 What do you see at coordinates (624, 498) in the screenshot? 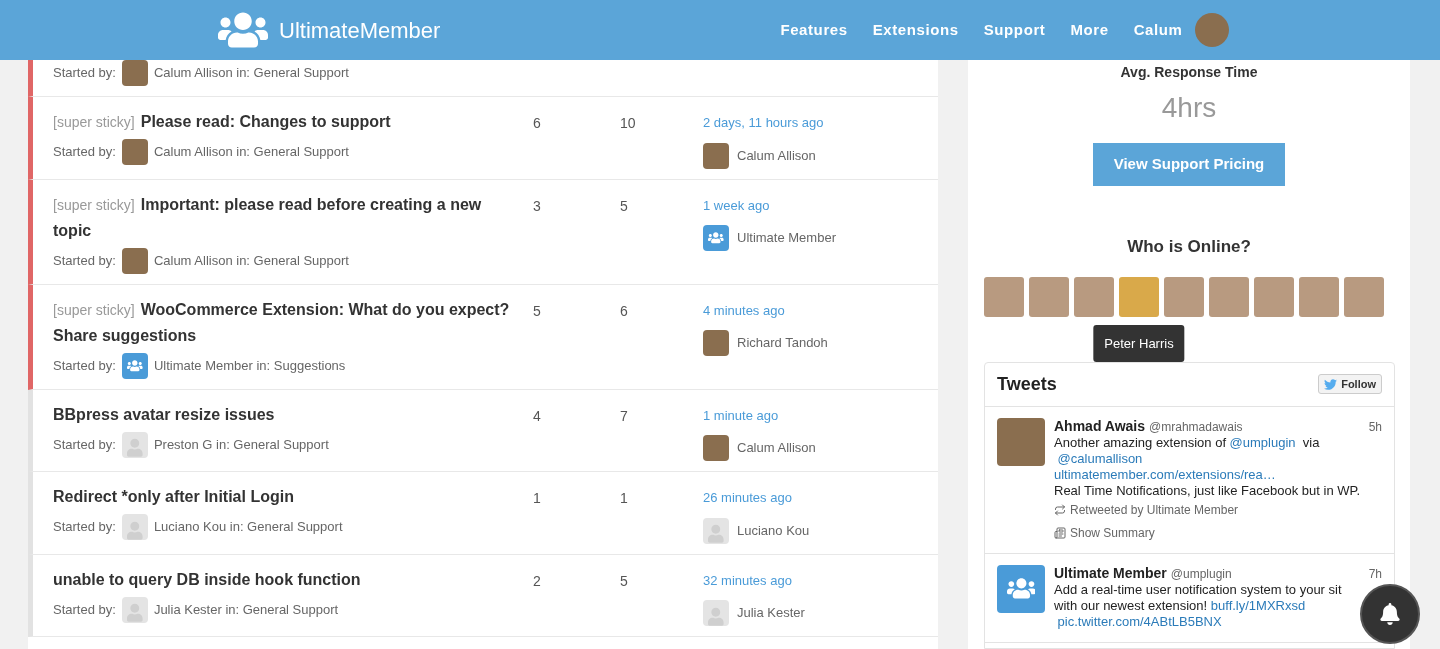
I see `post-count: 1` at bounding box center [624, 498].